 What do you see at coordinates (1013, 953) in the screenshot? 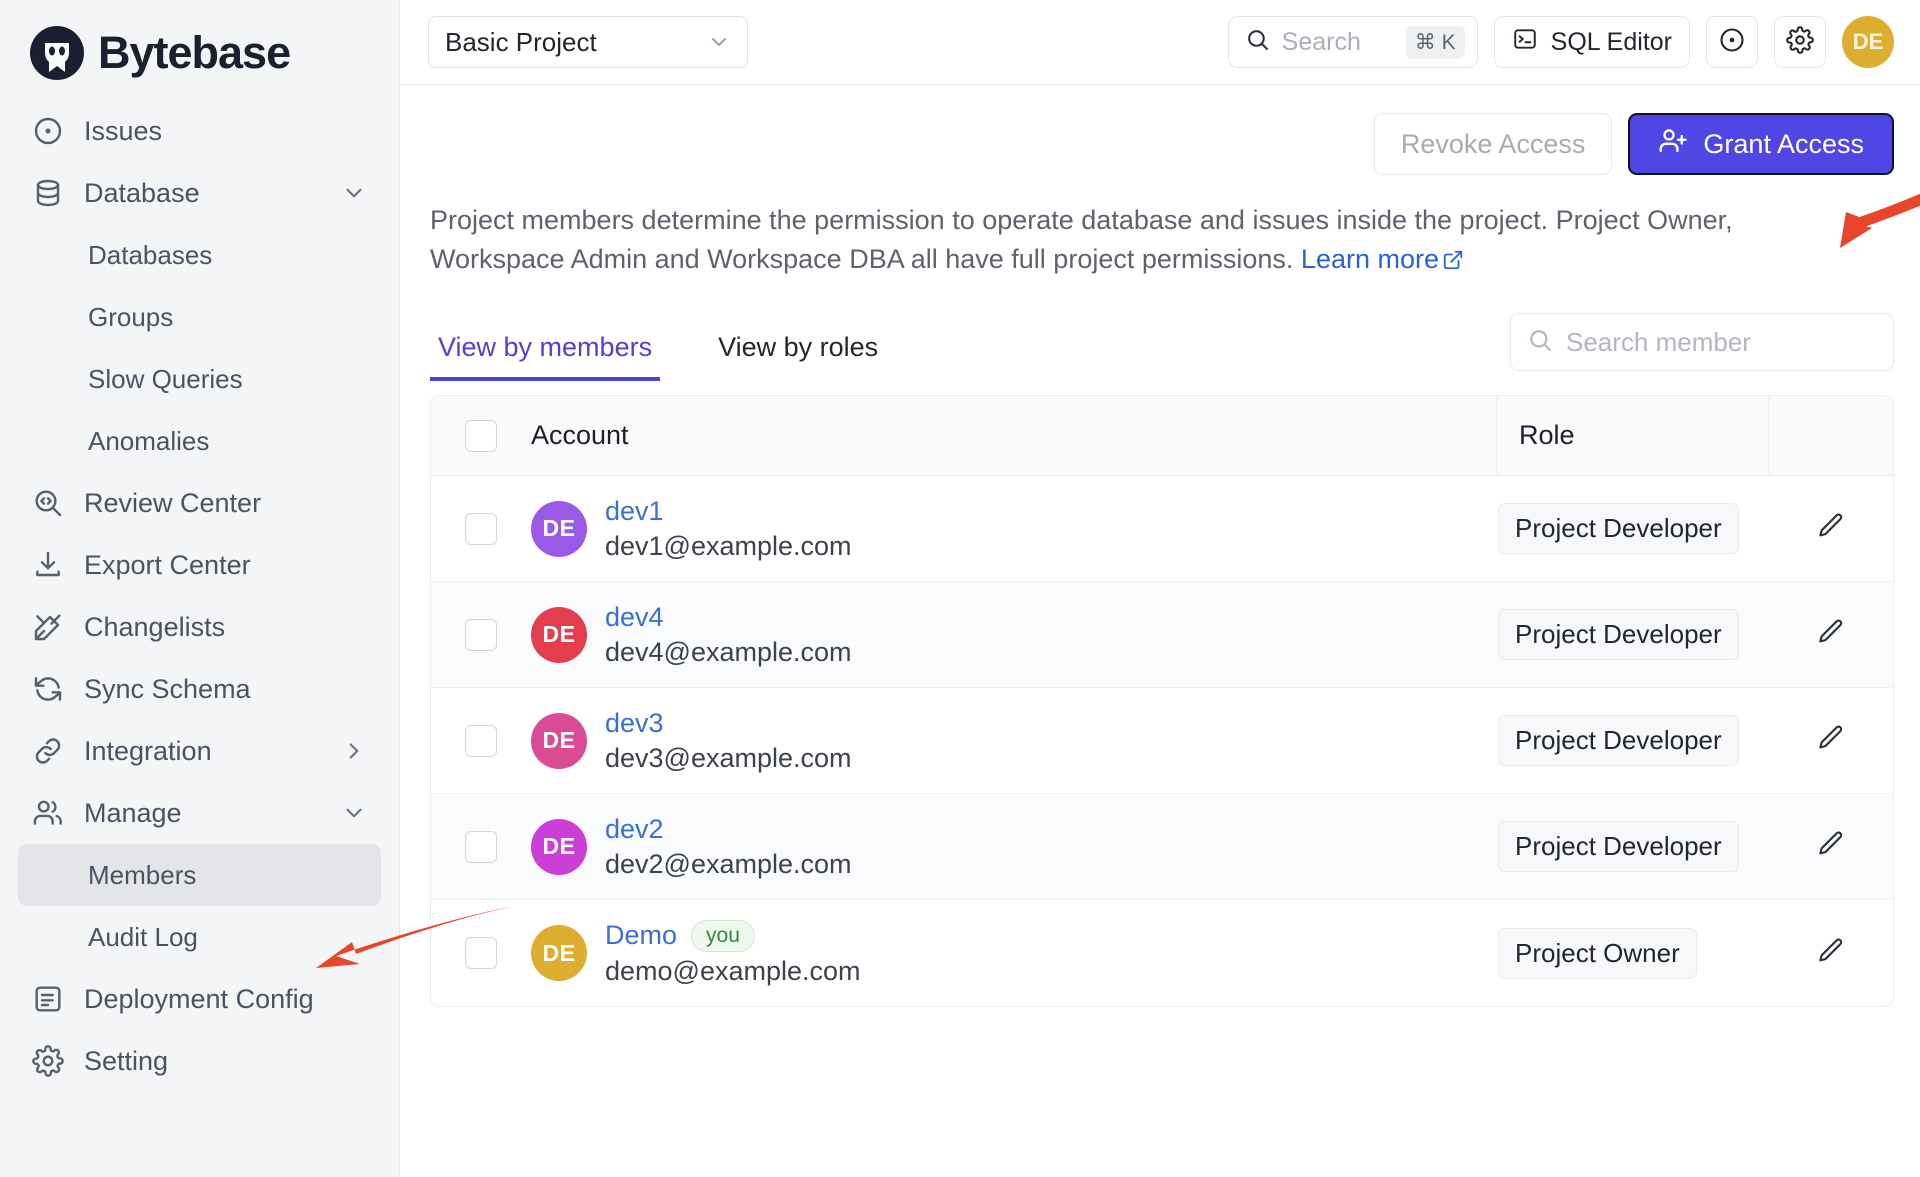
I see `account-cell: DE Demo you demo@example.com` at bounding box center [1013, 953].